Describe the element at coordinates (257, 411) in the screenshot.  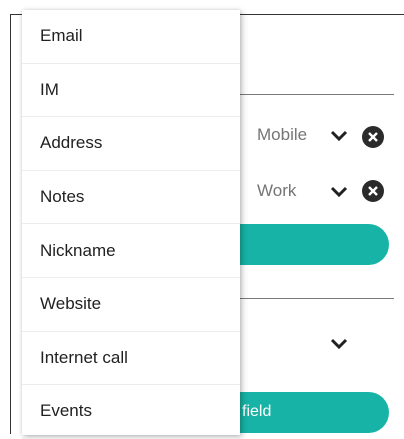
I see `add-field-button-label: field` at that location.